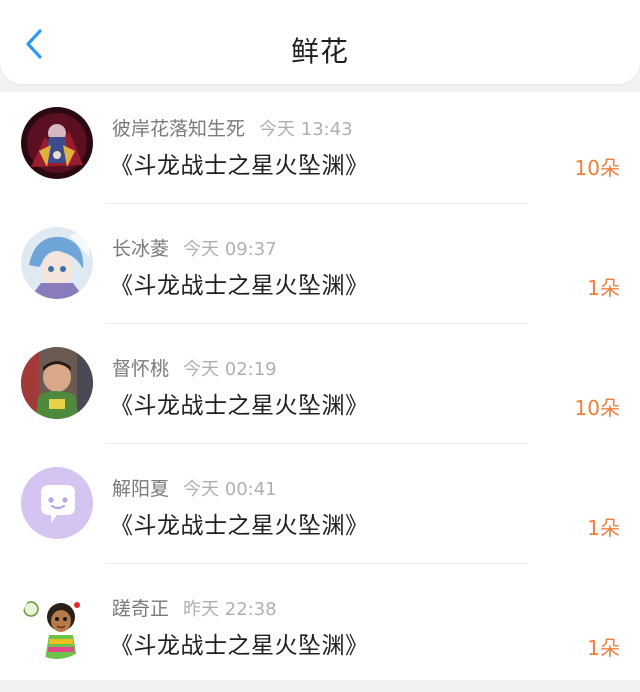 The image size is (640, 692). Describe the element at coordinates (140, 369) in the screenshot. I see `user-name: 督怀桃` at that location.